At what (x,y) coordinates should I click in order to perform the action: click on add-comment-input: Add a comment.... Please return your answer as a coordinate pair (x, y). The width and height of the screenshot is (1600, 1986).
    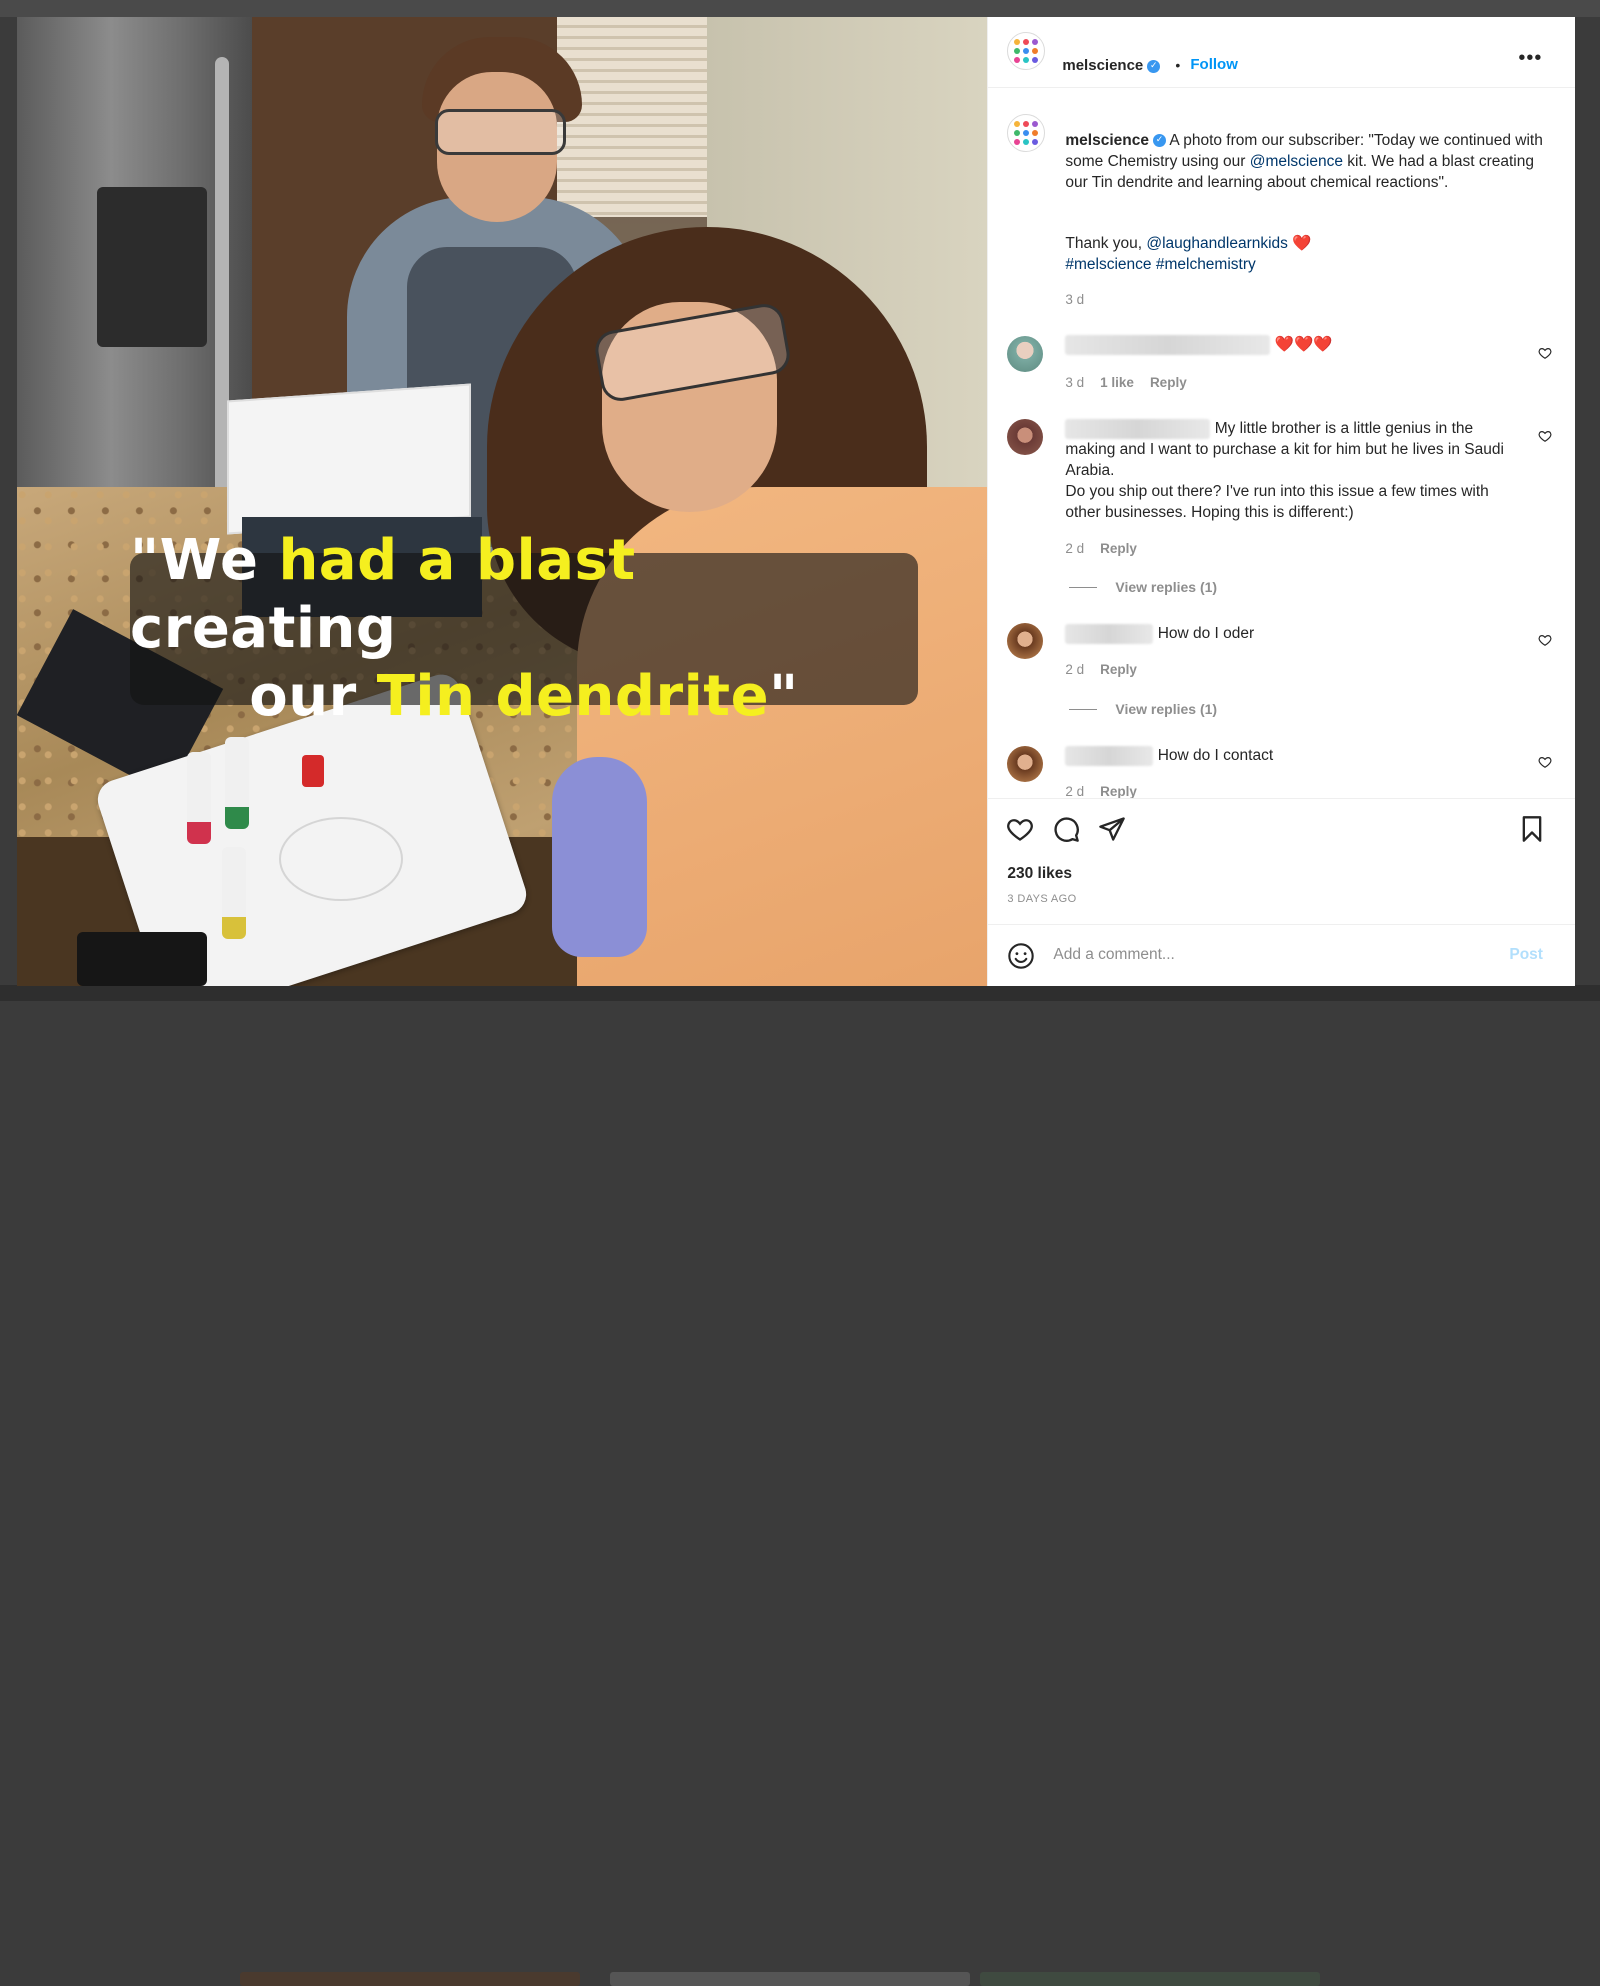
    Looking at the image, I should click on (1113, 955).